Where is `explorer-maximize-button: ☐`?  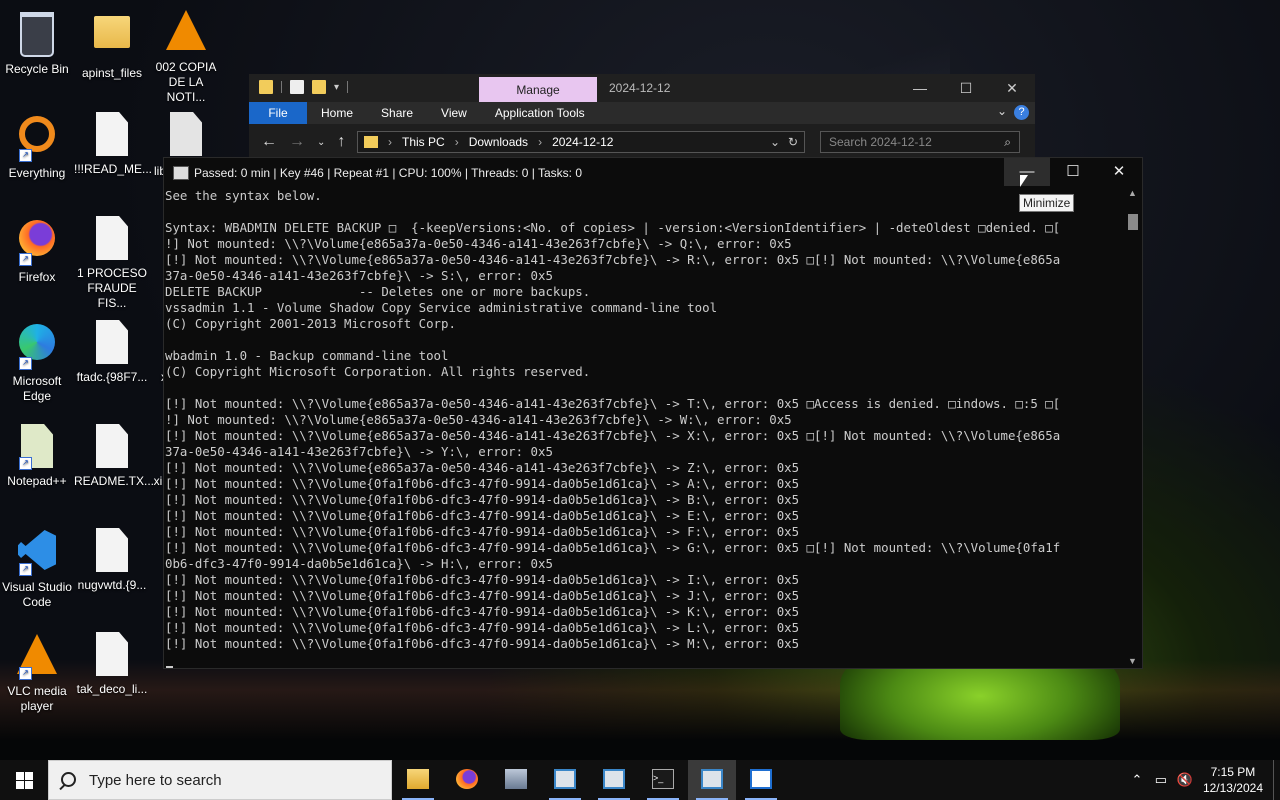 explorer-maximize-button: ☐ is located at coordinates (966, 88).